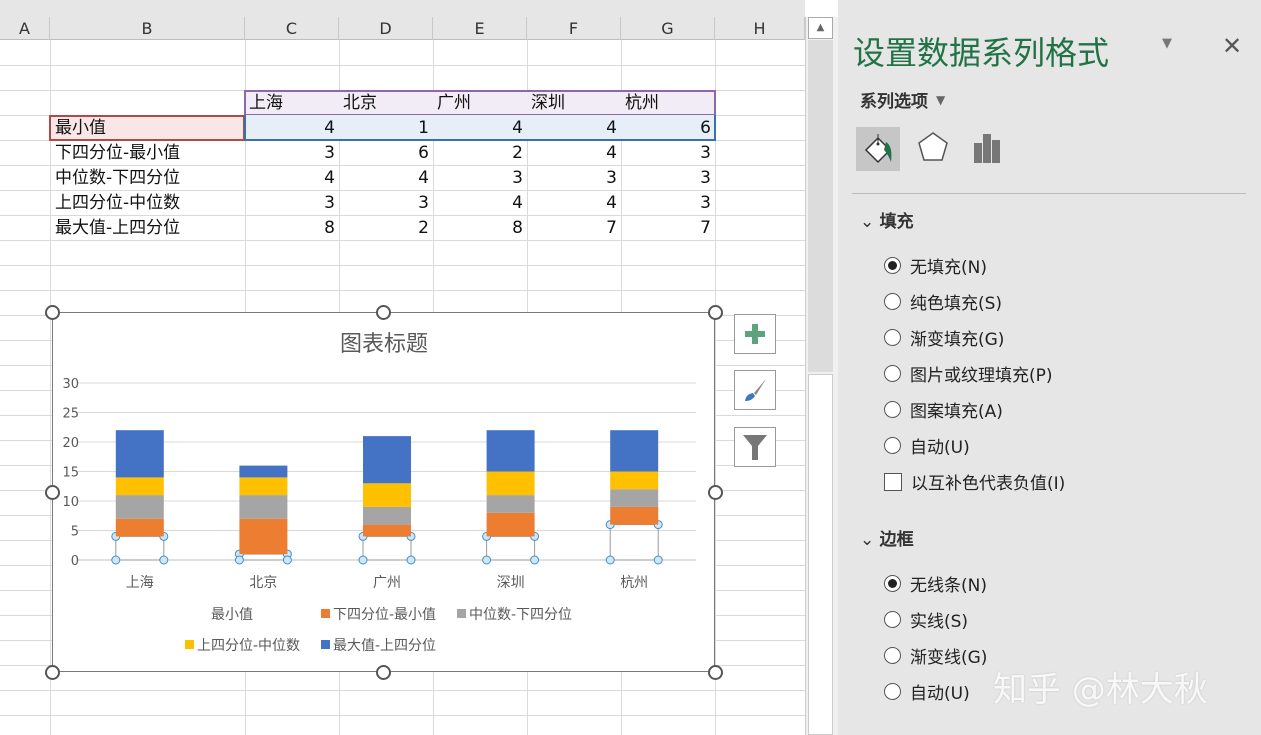 This screenshot has height=735, width=1261. Describe the element at coordinates (926, 619) in the screenshot. I see `radio-option: 实线(S)` at that location.